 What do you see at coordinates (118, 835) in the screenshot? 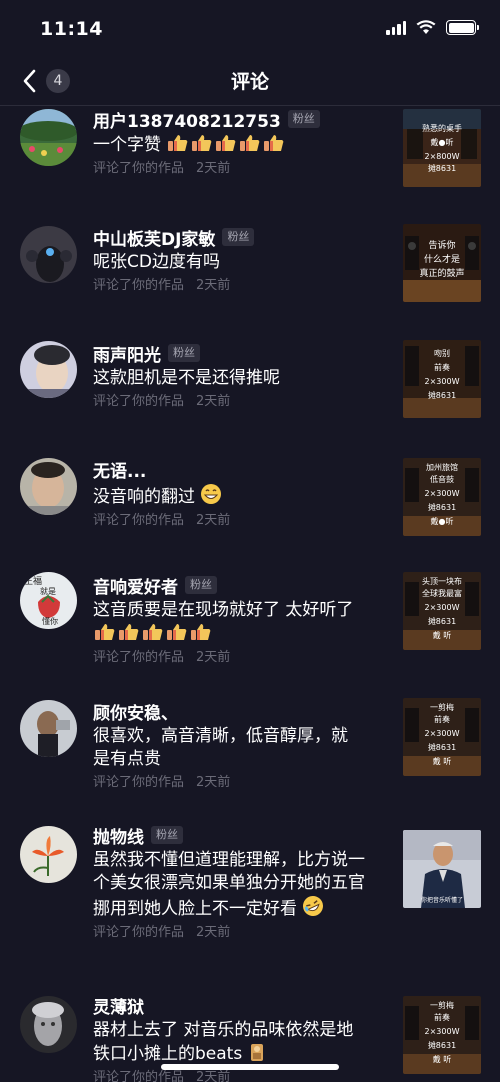
I see `commenter-name: 抛物线` at bounding box center [118, 835].